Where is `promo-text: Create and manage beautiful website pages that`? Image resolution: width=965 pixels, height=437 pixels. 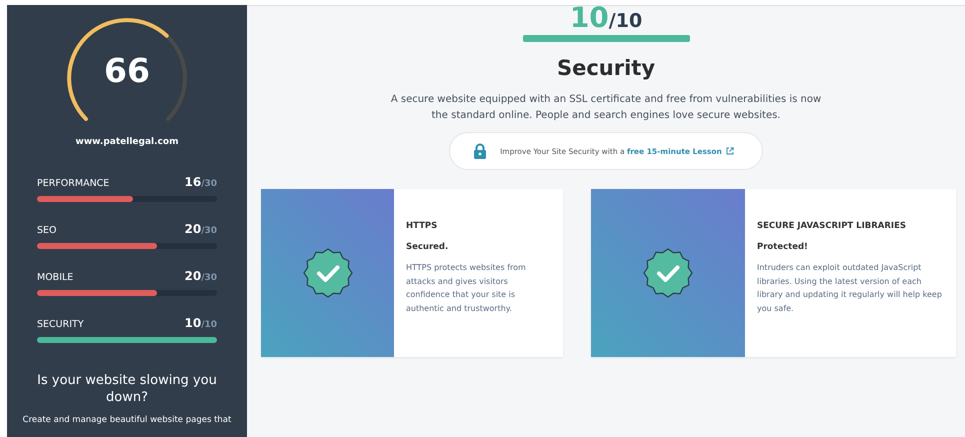
promo-text: Create and manage beautiful website pages that is located at coordinates (127, 419).